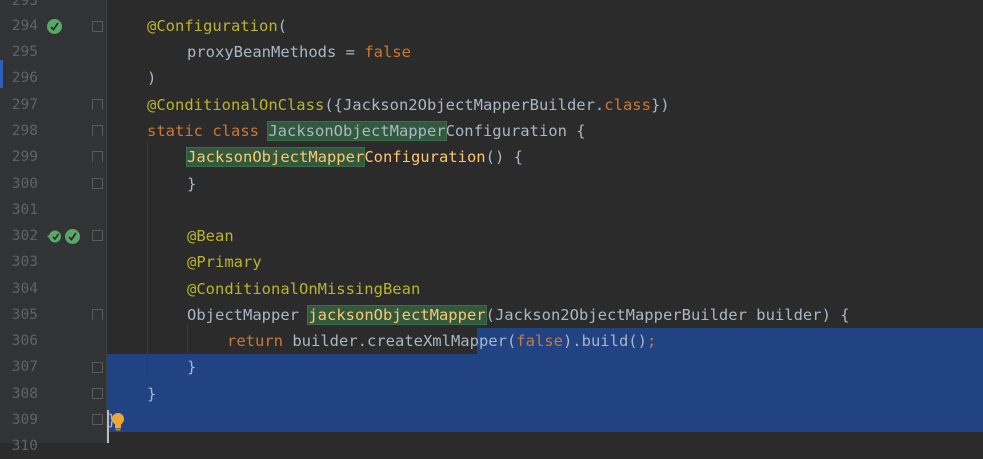 This screenshot has width=983, height=459. Describe the element at coordinates (545, 420) in the screenshot. I see `code-line-309: }` at that location.